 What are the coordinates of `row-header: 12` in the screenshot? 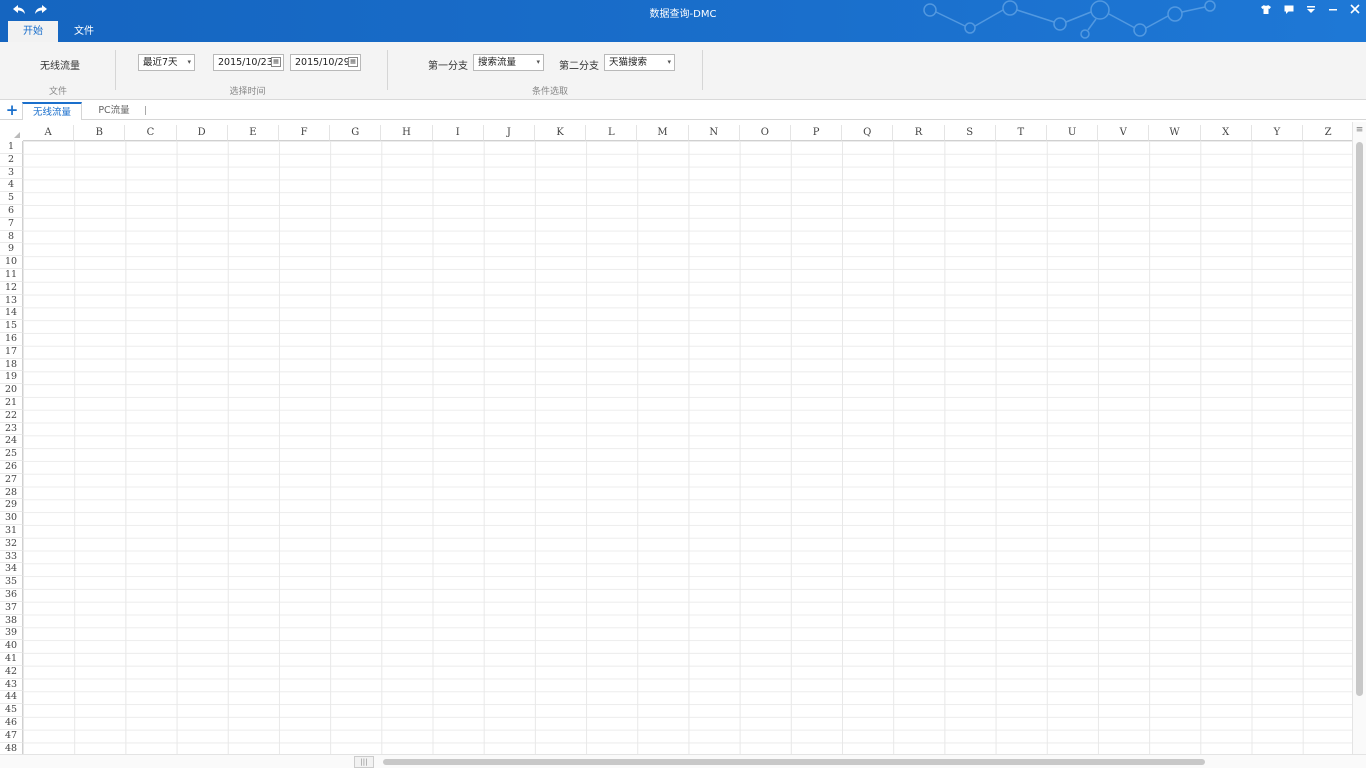 It's located at (11, 288).